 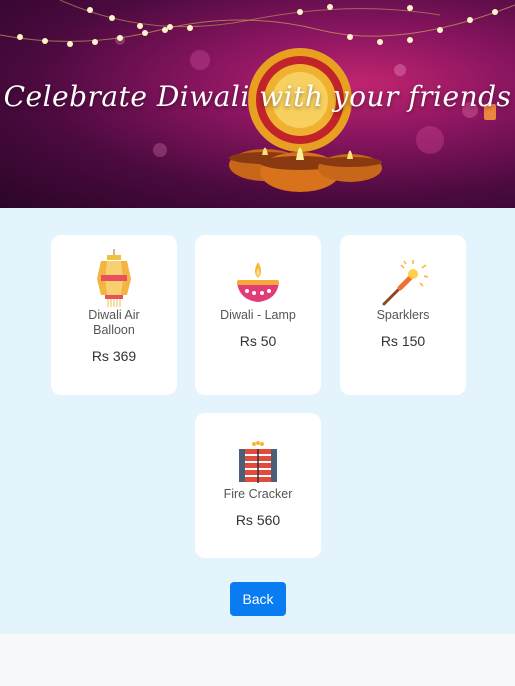 I want to click on banner-title: Celebrate Diwali with your friends, so click(x=257, y=96).